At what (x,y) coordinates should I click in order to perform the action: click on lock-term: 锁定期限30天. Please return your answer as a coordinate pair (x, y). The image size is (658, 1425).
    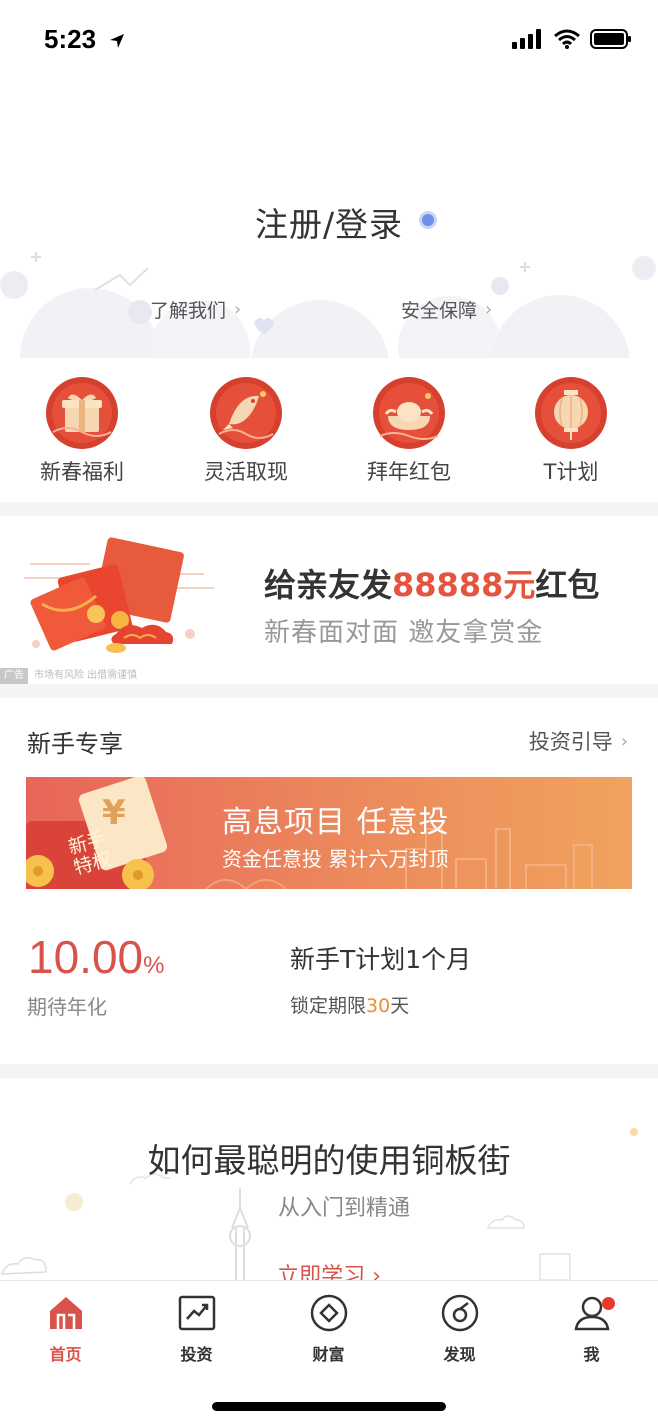
    Looking at the image, I should click on (349, 1004).